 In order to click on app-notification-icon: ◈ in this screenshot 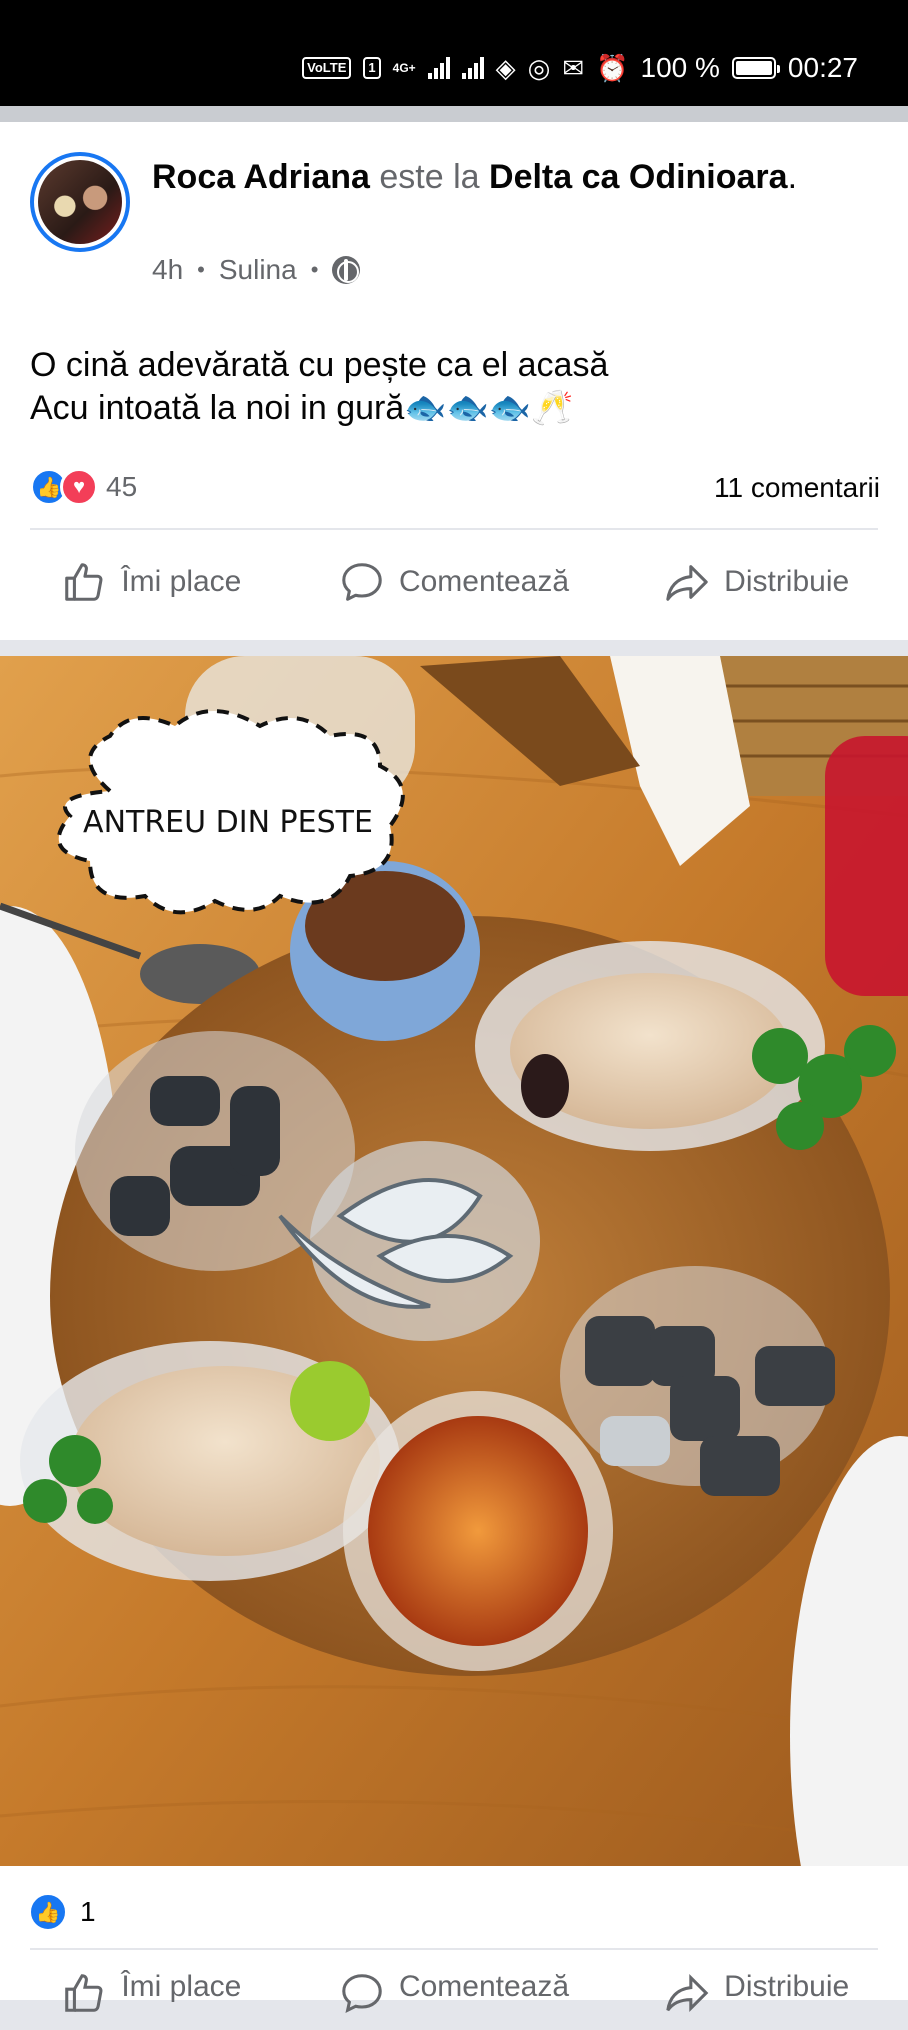, I will do `click(505, 67)`.